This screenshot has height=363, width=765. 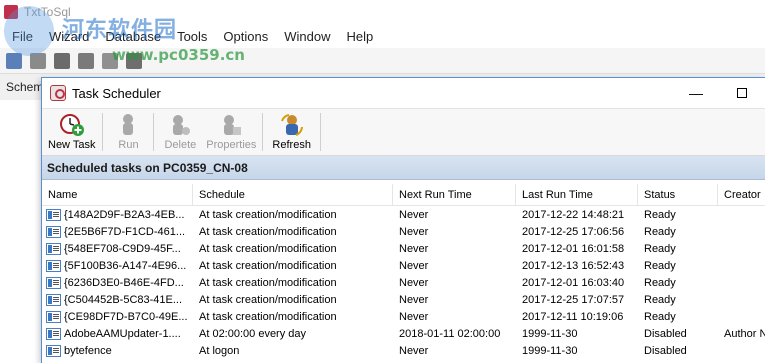 I want to click on refresh-icon, so click(x=292, y=125).